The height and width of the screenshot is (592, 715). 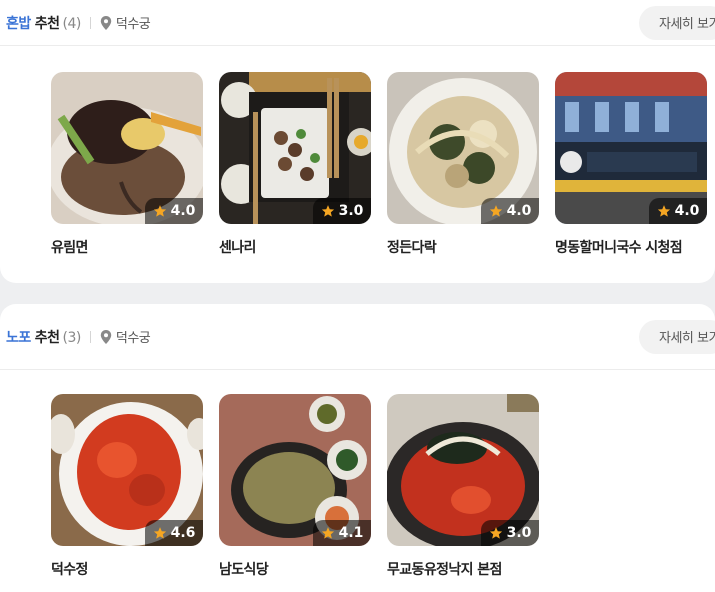 I want to click on restaurant-name: 센나리, so click(x=295, y=247).